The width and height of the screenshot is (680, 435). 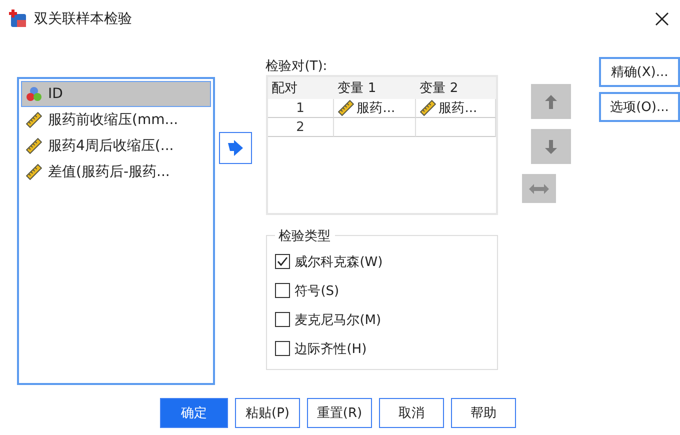 I want to click on down-arrow-icon, so click(x=550, y=147).